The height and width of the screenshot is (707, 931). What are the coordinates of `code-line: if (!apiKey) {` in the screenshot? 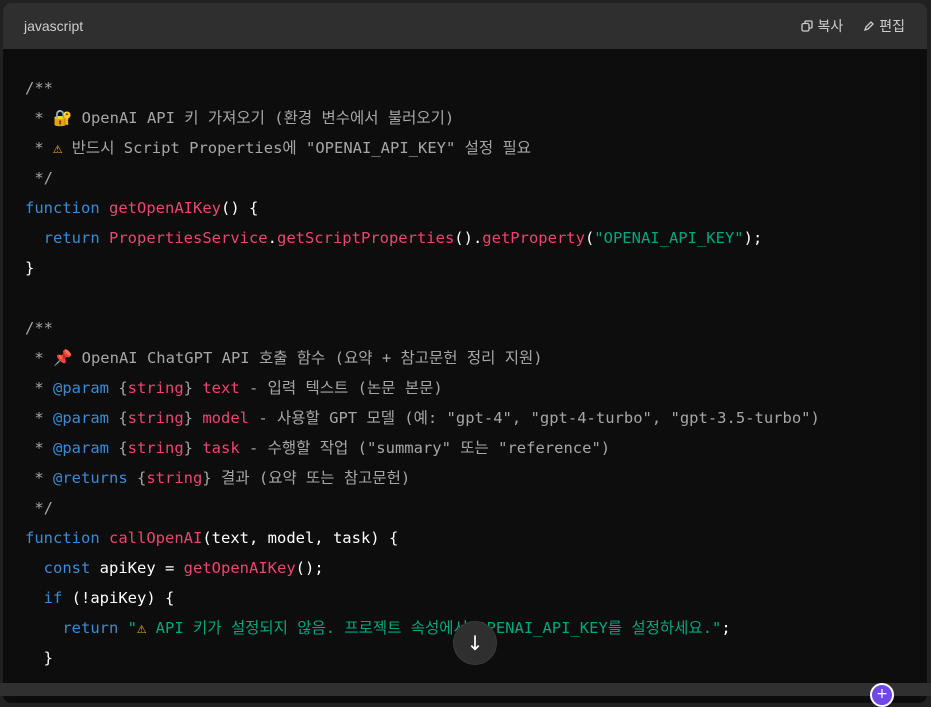 It's located at (476, 598).